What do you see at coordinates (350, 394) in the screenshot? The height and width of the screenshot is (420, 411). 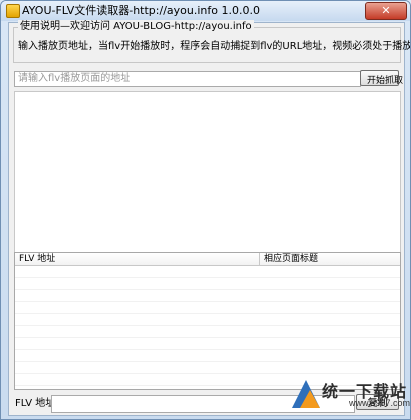 I see `site-watermark: 统一下载站 www.3987.com` at bounding box center [350, 394].